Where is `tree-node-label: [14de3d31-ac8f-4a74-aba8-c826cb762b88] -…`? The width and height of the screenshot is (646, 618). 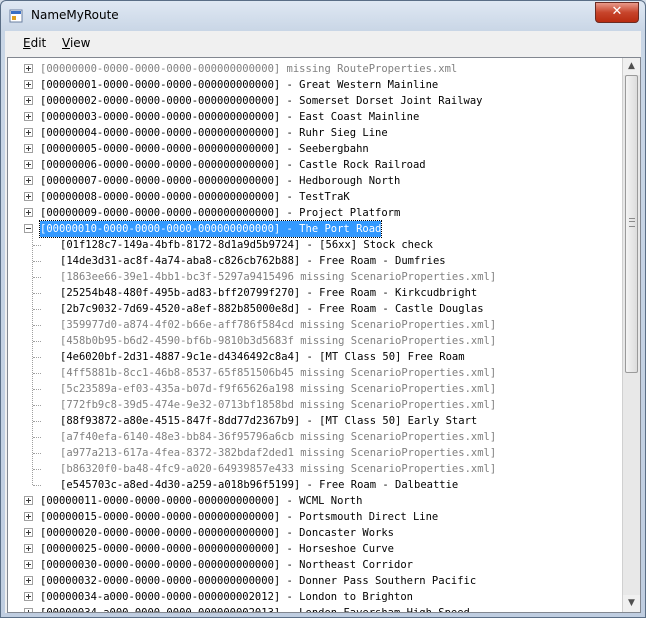
tree-node-label: [14de3d31-ac8f-4a74-aba8-c826cb762b88] -… is located at coordinates (253, 261).